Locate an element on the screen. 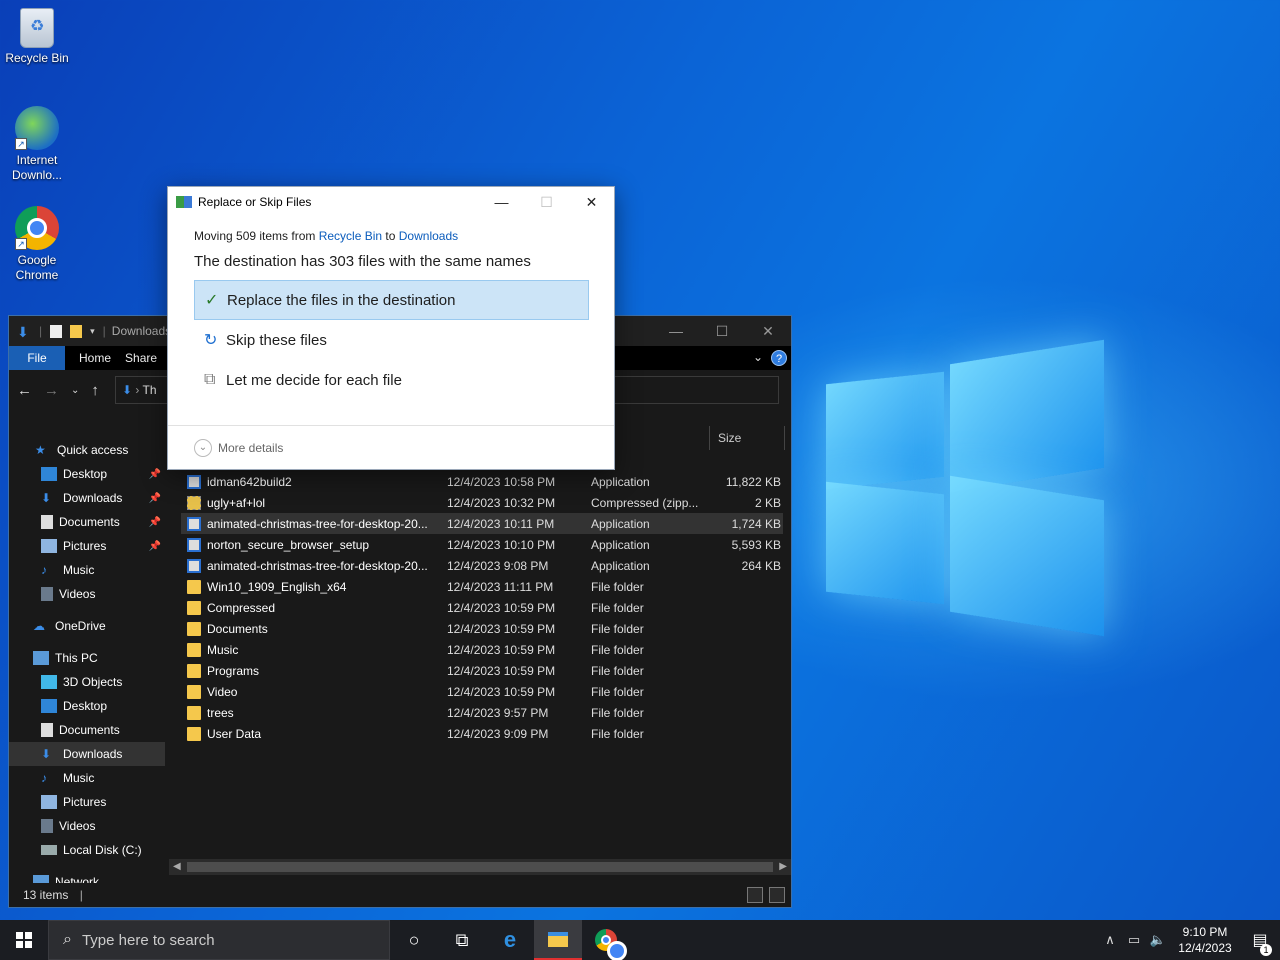  dialog-close-button: ✕ is located at coordinates (591, 202).